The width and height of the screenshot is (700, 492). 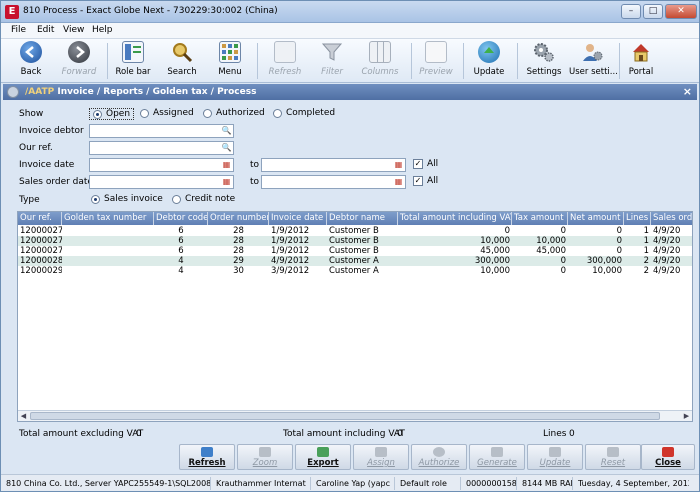 What do you see at coordinates (323, 452) in the screenshot?
I see `export-icon` at bounding box center [323, 452].